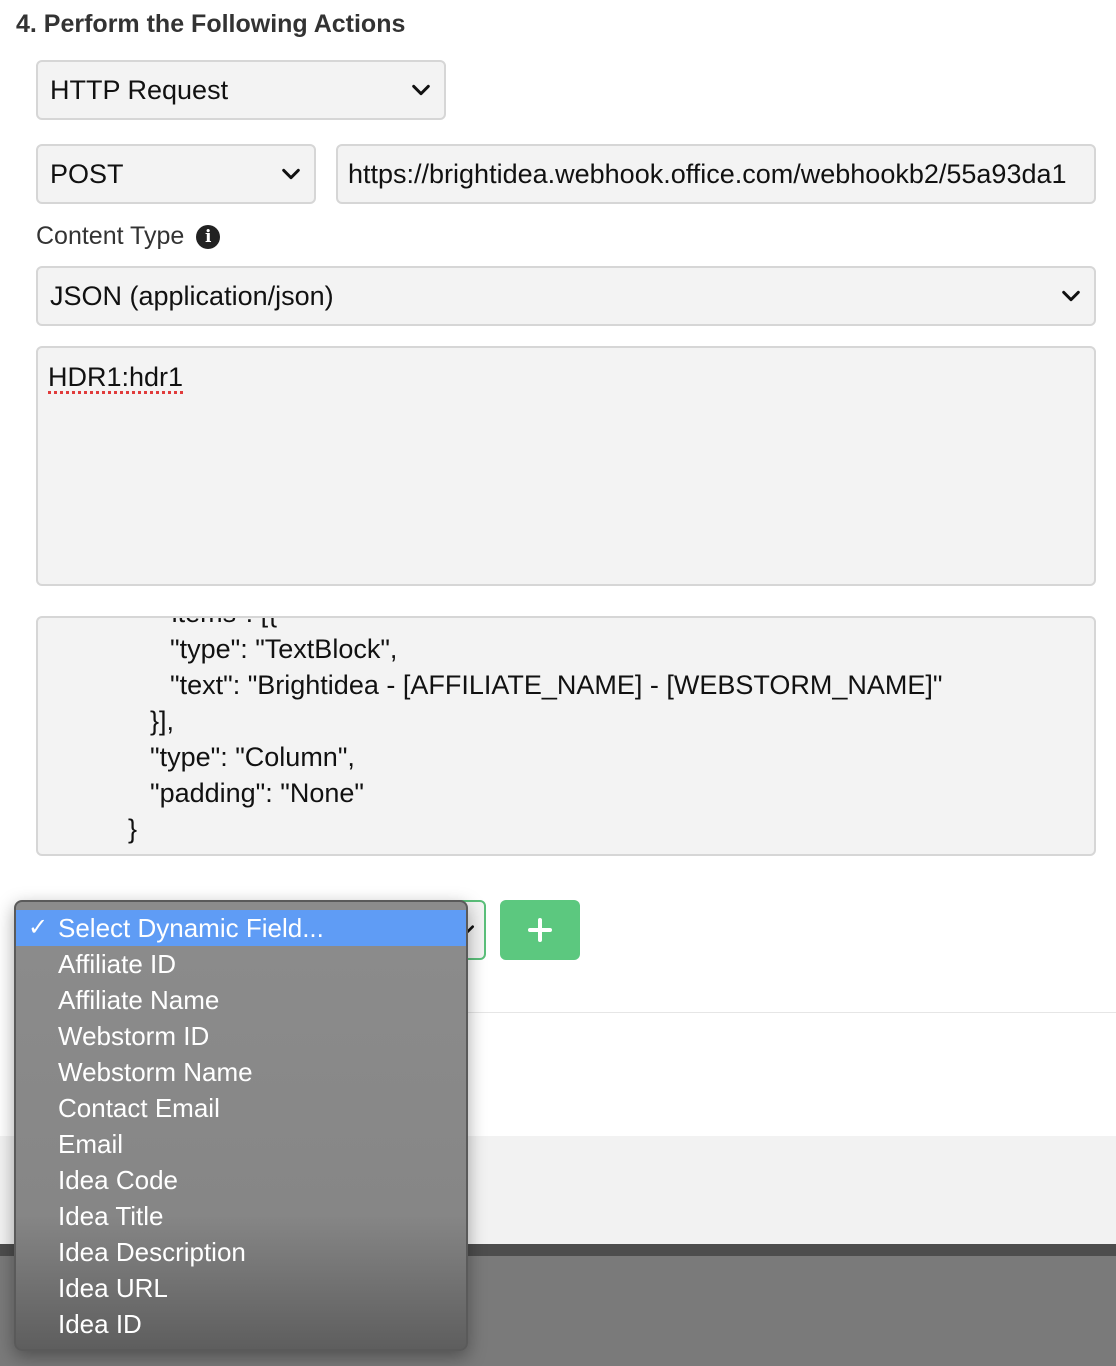 The height and width of the screenshot is (1366, 1116). Describe the element at coordinates (139, 89) in the screenshot. I see `action-type-value: HTTP Request` at that location.